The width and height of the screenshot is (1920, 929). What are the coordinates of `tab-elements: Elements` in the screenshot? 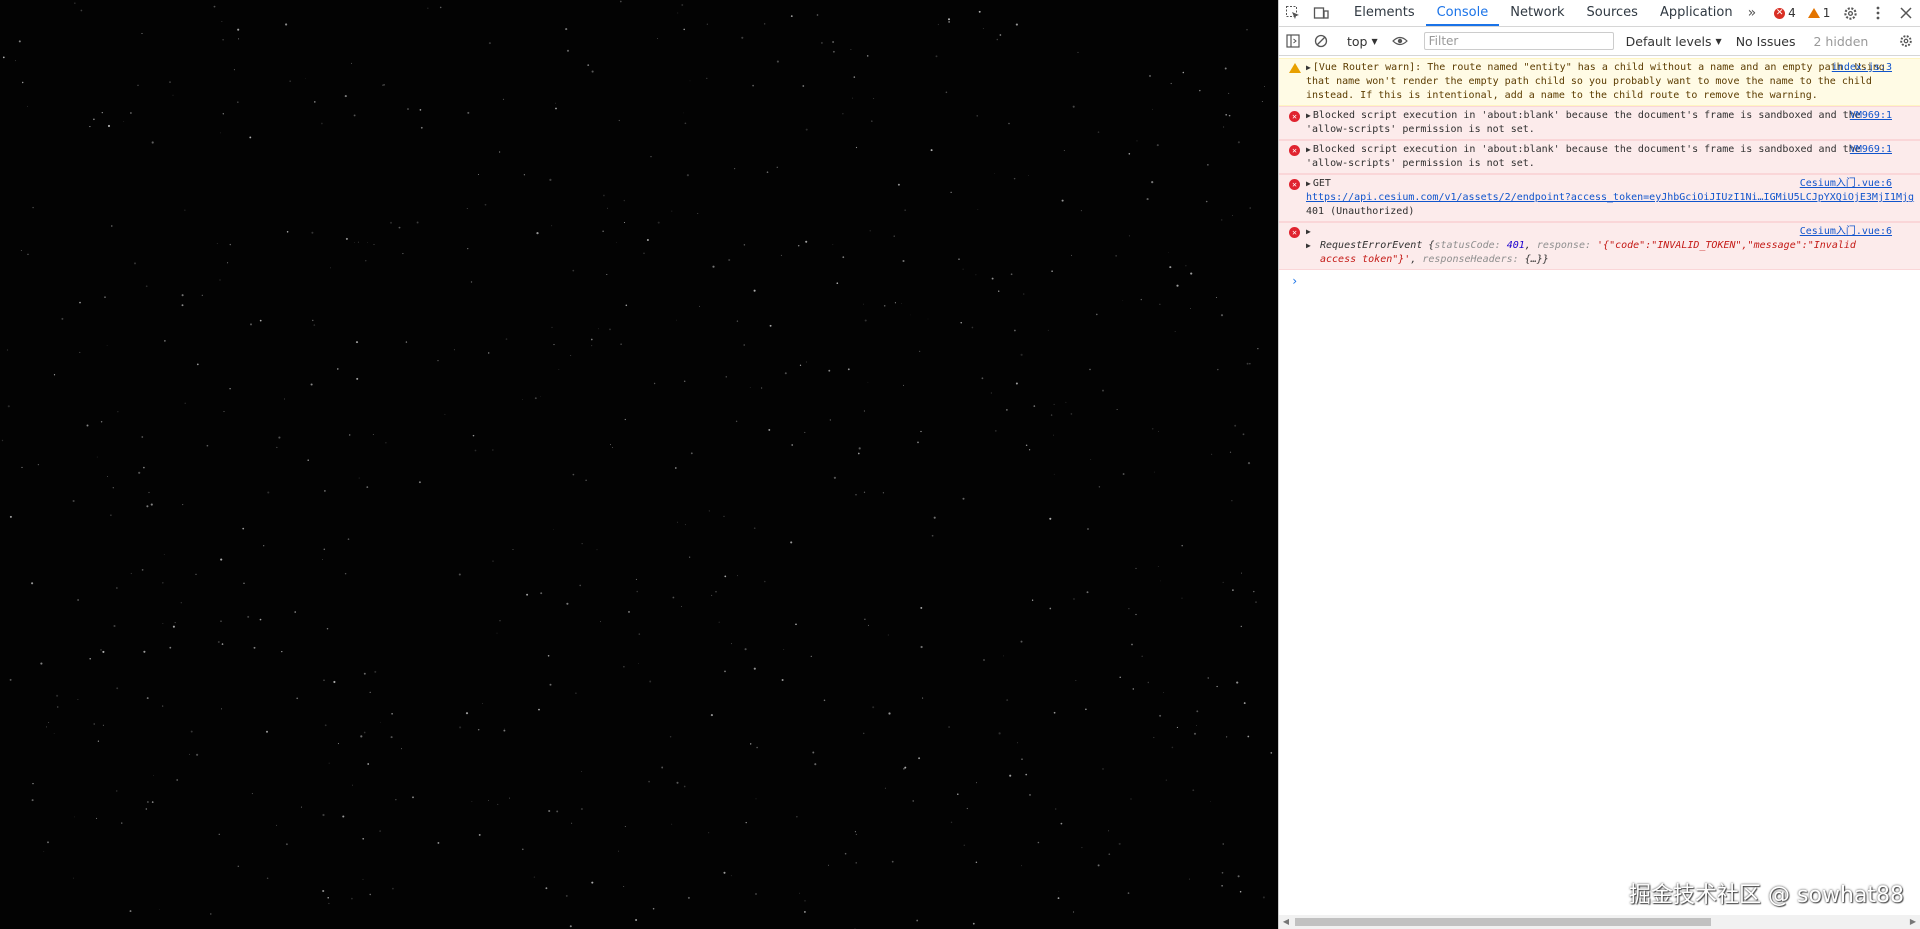 It's located at (1384, 13).